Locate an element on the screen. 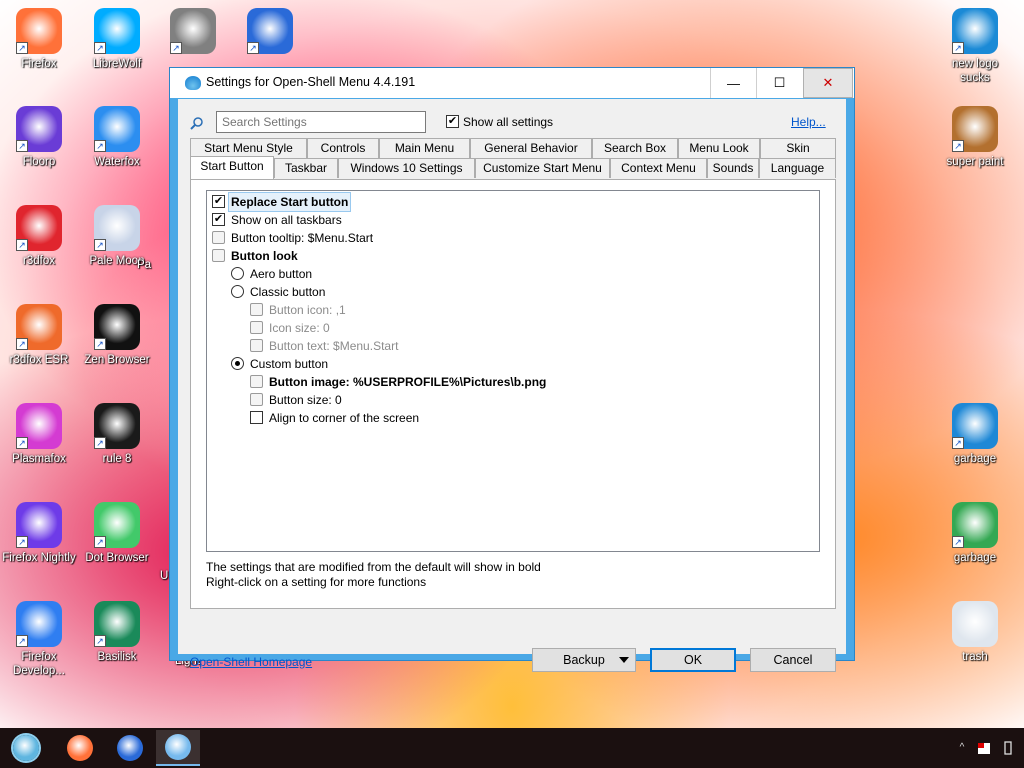 This screenshot has height=768, width=1024. show-hidden-icons-button: ^ is located at coordinates (962, 748).